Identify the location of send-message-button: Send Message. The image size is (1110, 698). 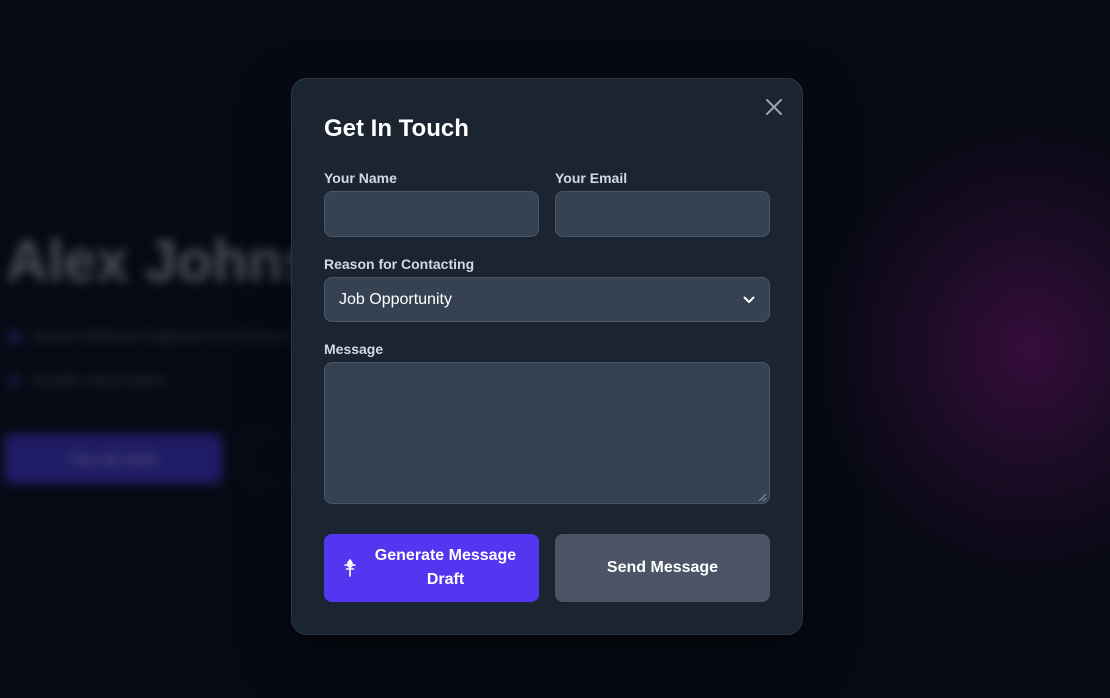
(662, 568).